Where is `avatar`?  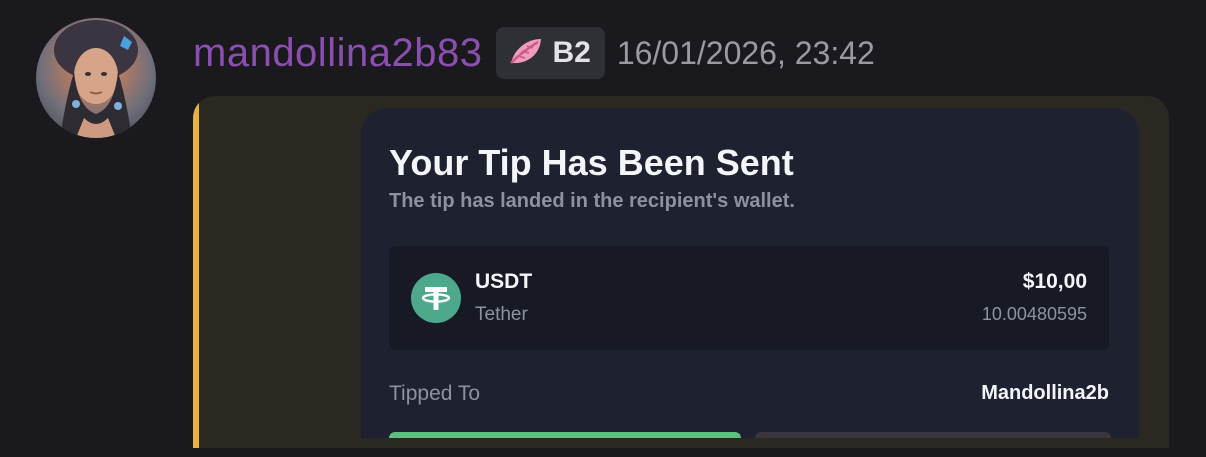
avatar is located at coordinates (96, 78).